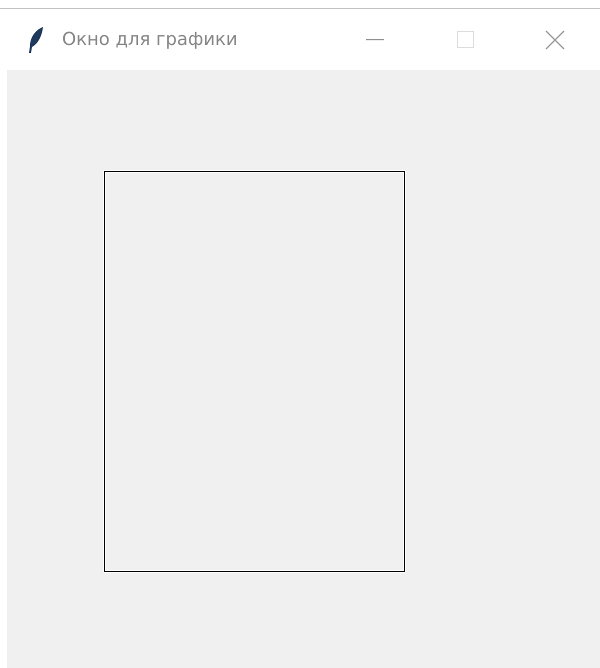 This screenshot has height=668, width=600. What do you see at coordinates (555, 40) in the screenshot?
I see `close-icon` at bounding box center [555, 40].